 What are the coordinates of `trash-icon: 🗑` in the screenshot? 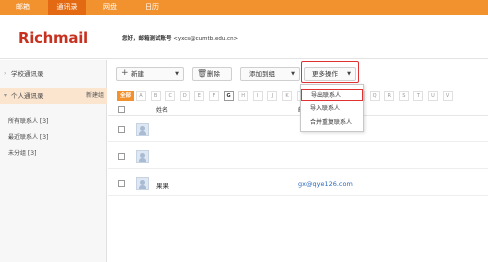 It's located at (202, 73).